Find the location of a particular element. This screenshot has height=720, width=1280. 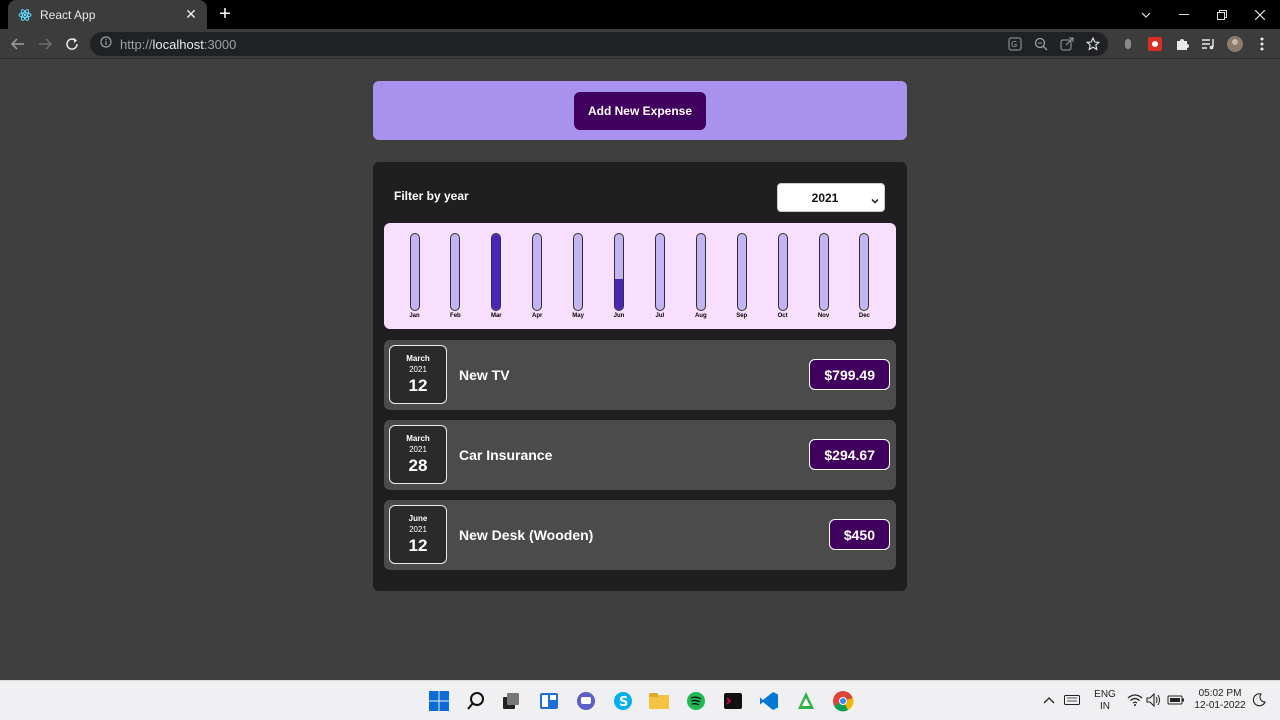

expense-item: June 2021 12 New Desk (Wooden) $450 is located at coordinates (640, 535).